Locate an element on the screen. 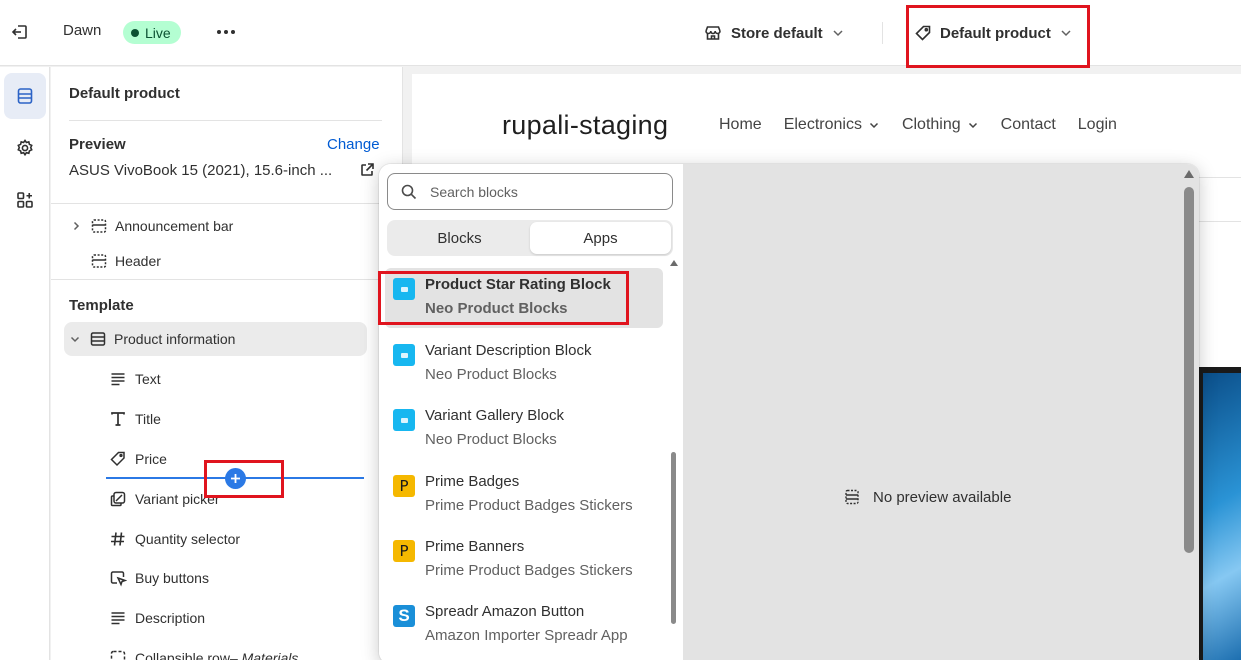 The image size is (1241, 660). nav-item-contact: Contact is located at coordinates (1028, 125).